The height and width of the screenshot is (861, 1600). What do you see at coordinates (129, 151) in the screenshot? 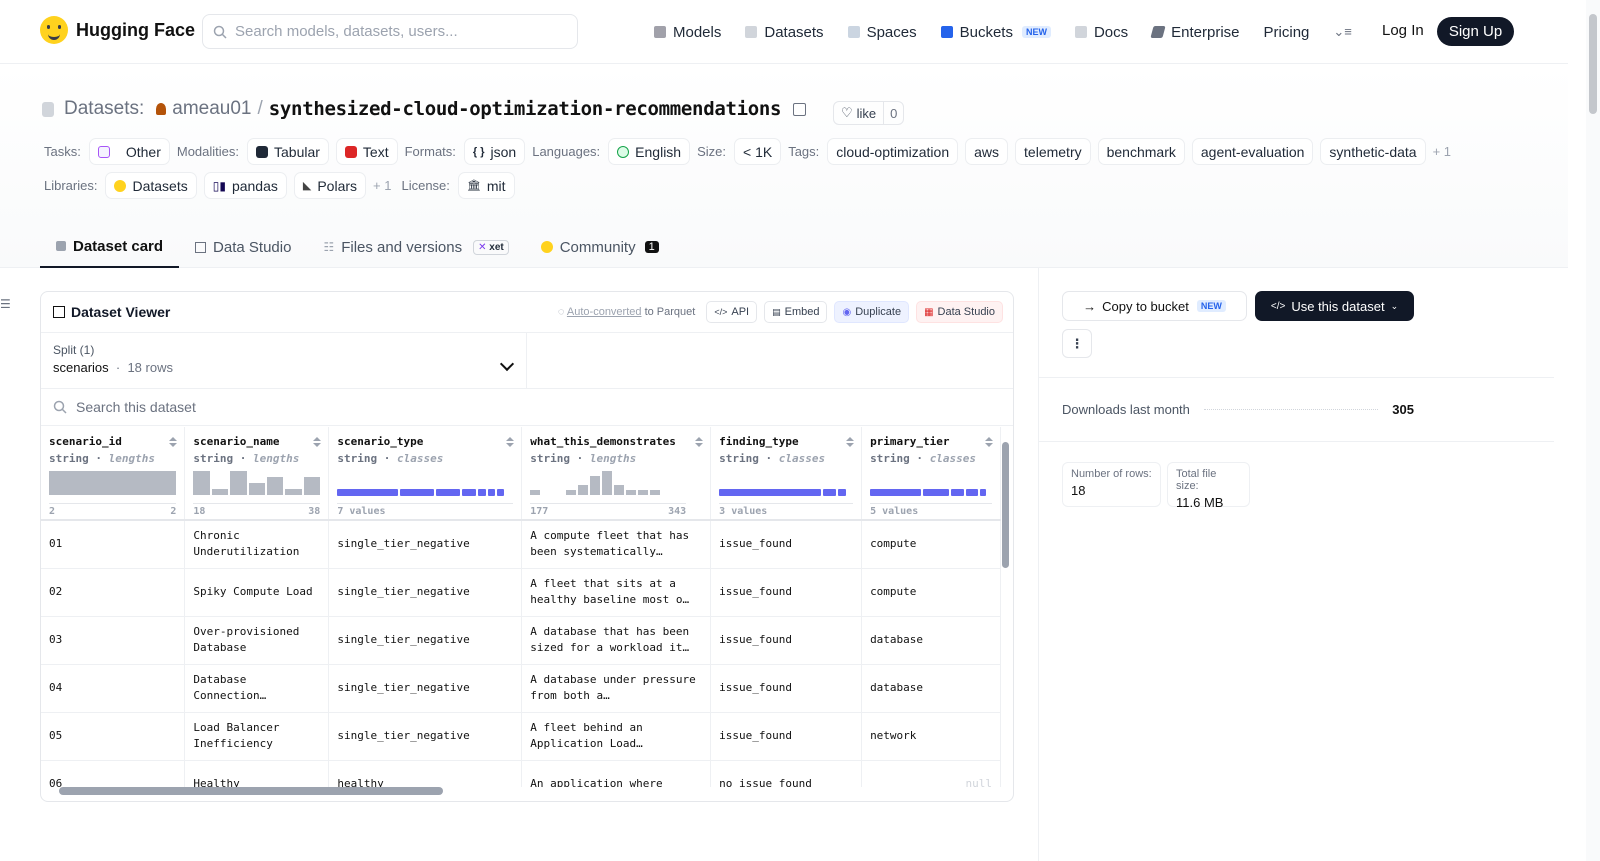
I see `tag-task: Other` at bounding box center [129, 151].